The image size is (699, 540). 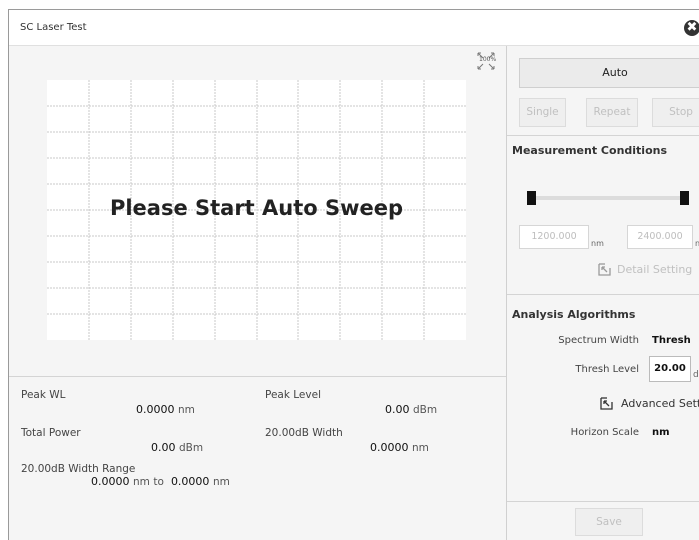 What do you see at coordinates (354, 28) in the screenshot?
I see `title-bar: SC Laser Test ✖` at bounding box center [354, 28].